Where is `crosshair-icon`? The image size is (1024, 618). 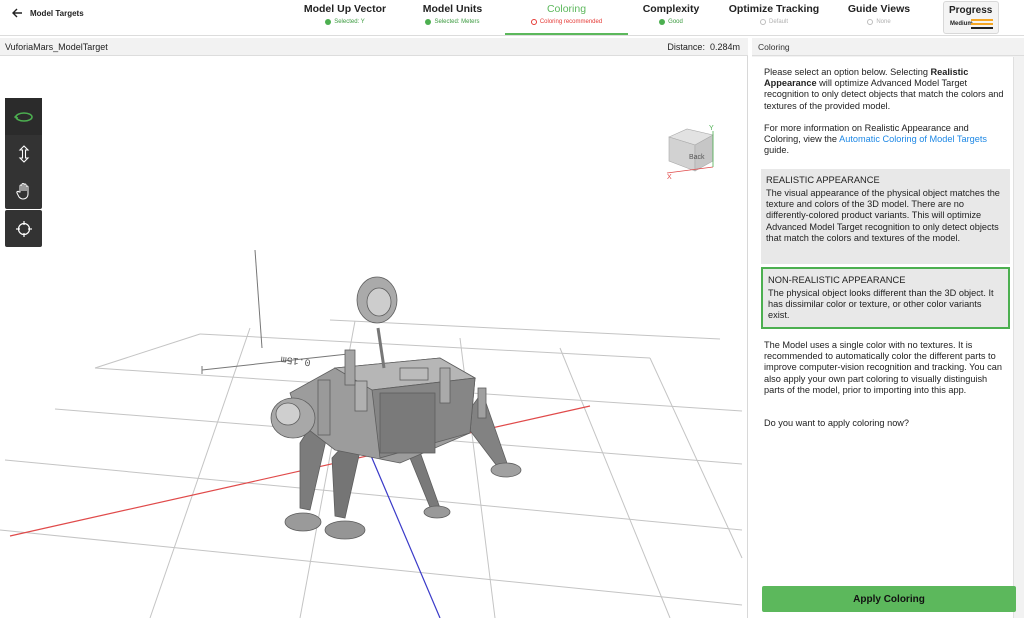
crosshair-icon is located at coordinates (23, 228).